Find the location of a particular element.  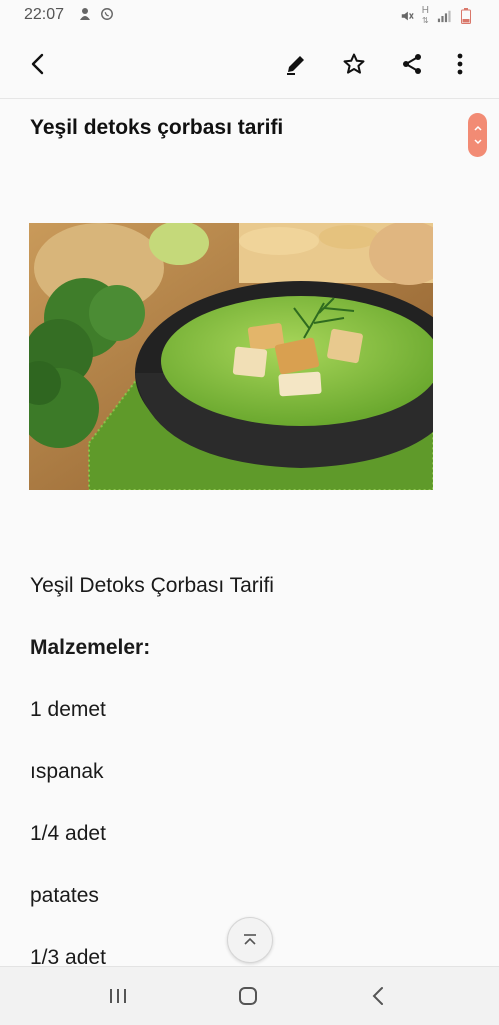

note-line: patates is located at coordinates (64, 896).